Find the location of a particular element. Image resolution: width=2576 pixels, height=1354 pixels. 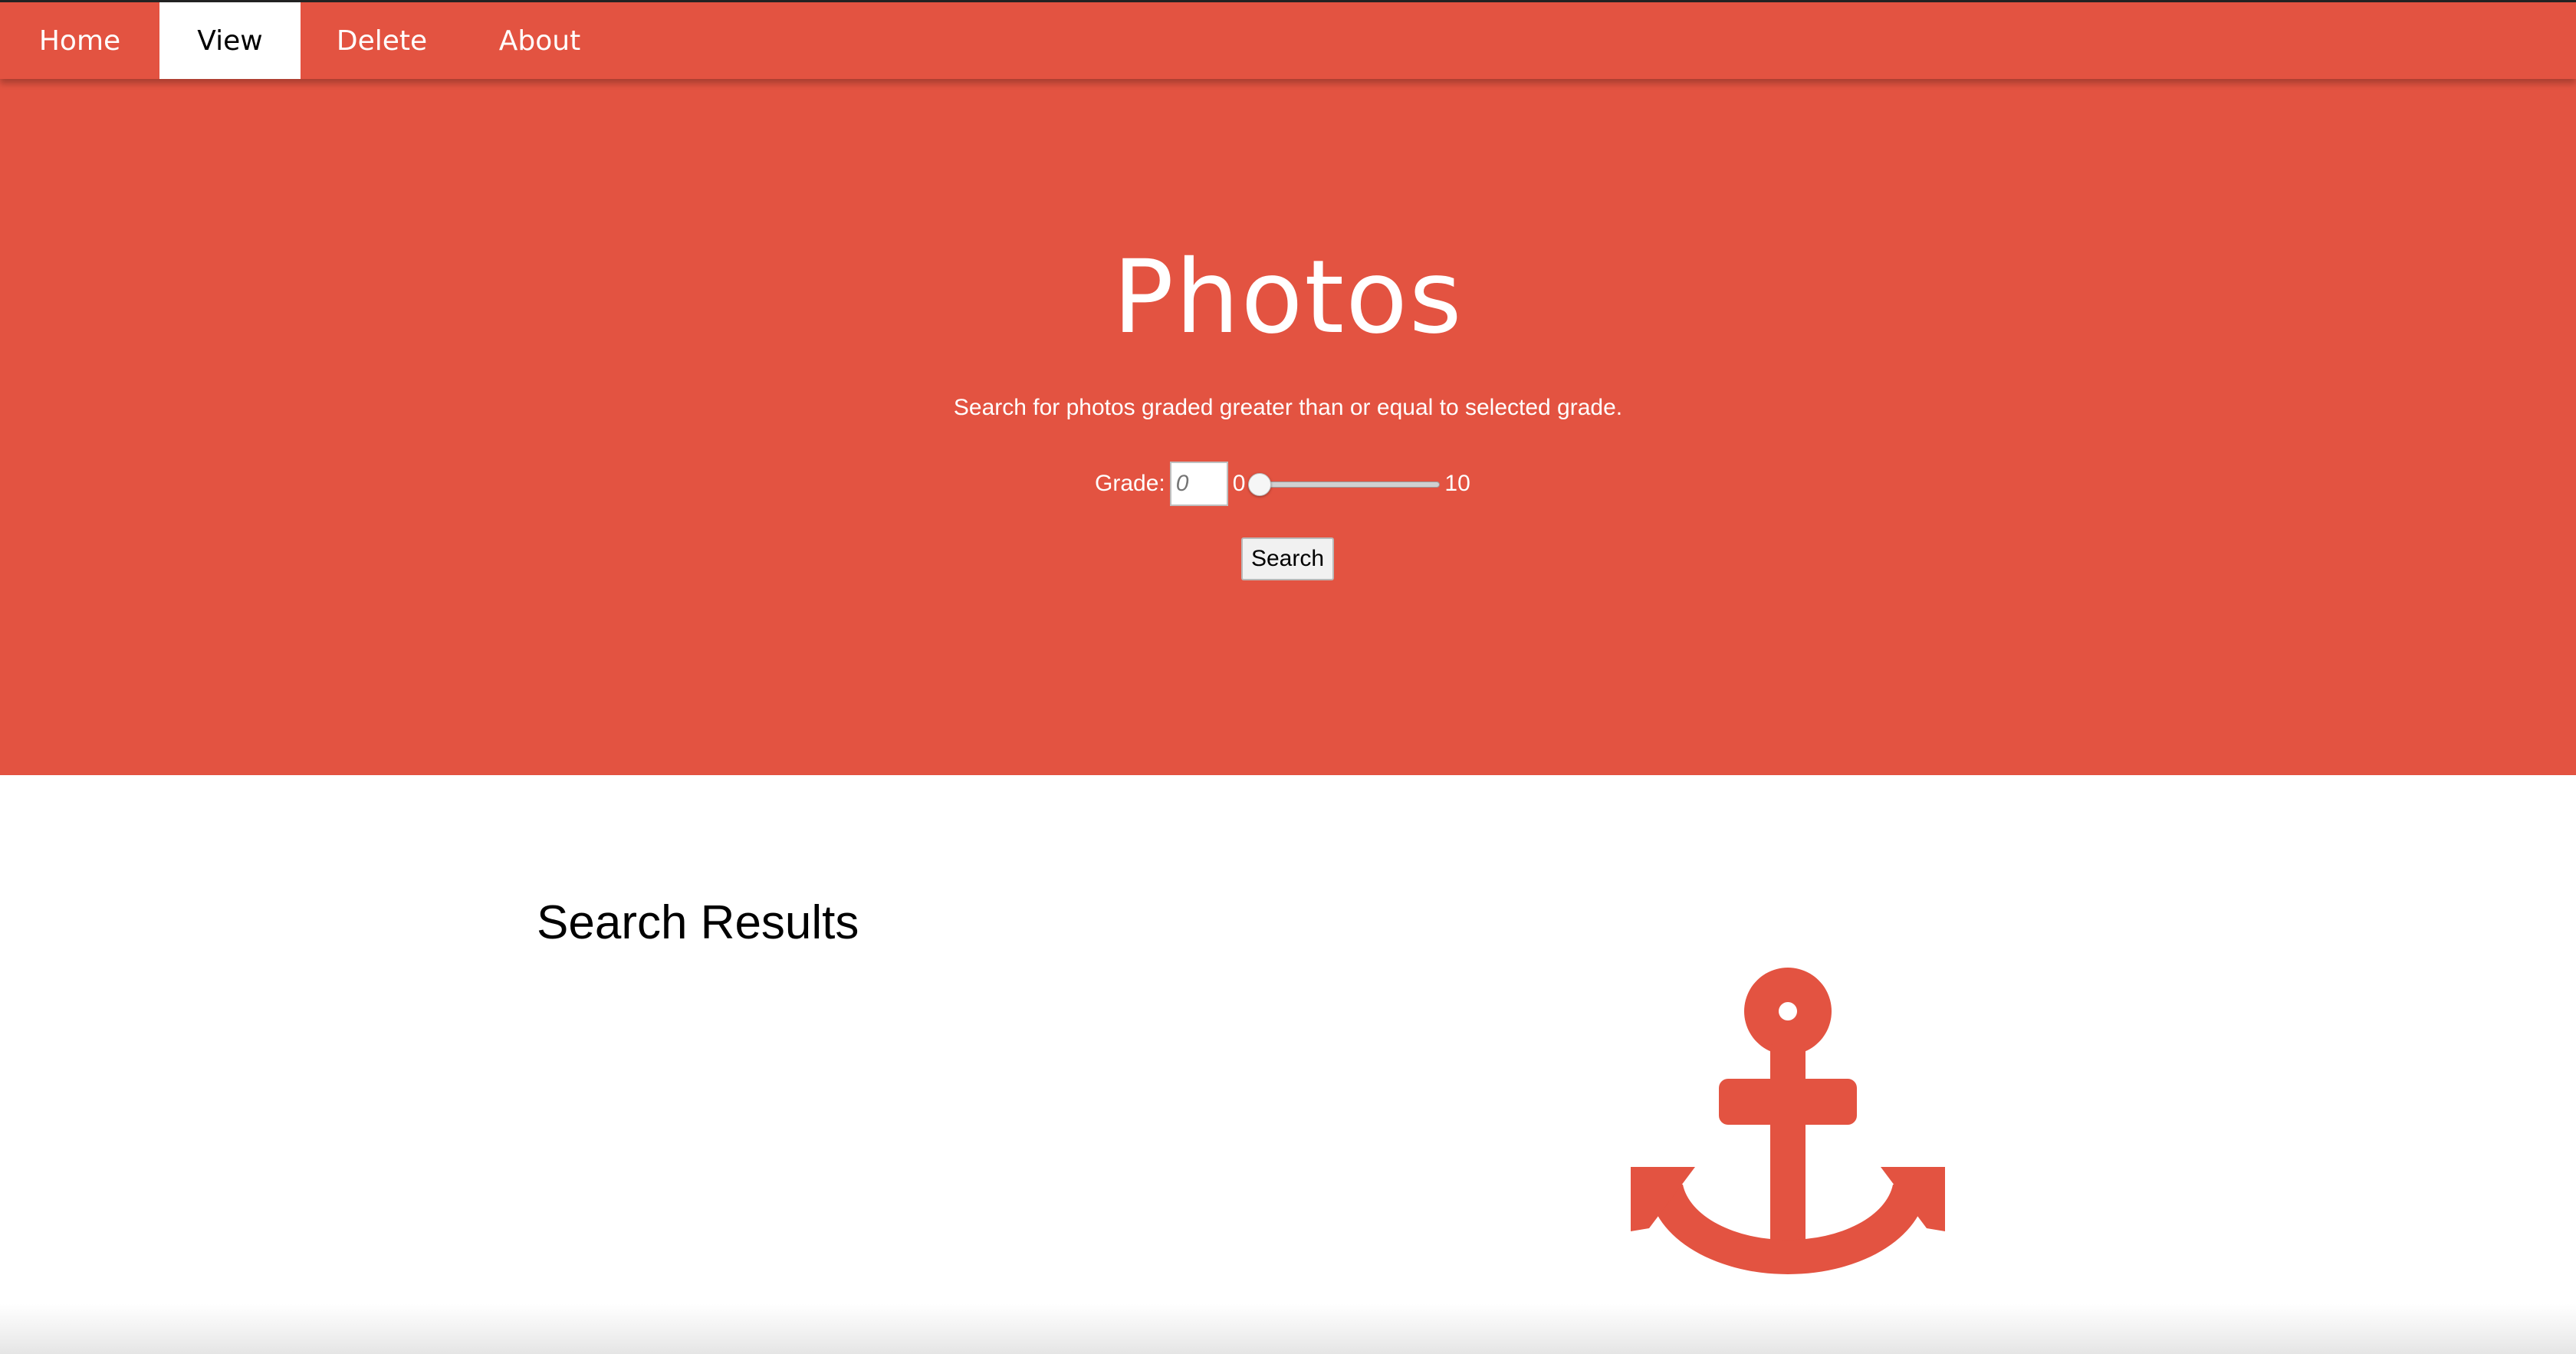

grade-slider is located at coordinates (1344, 483).